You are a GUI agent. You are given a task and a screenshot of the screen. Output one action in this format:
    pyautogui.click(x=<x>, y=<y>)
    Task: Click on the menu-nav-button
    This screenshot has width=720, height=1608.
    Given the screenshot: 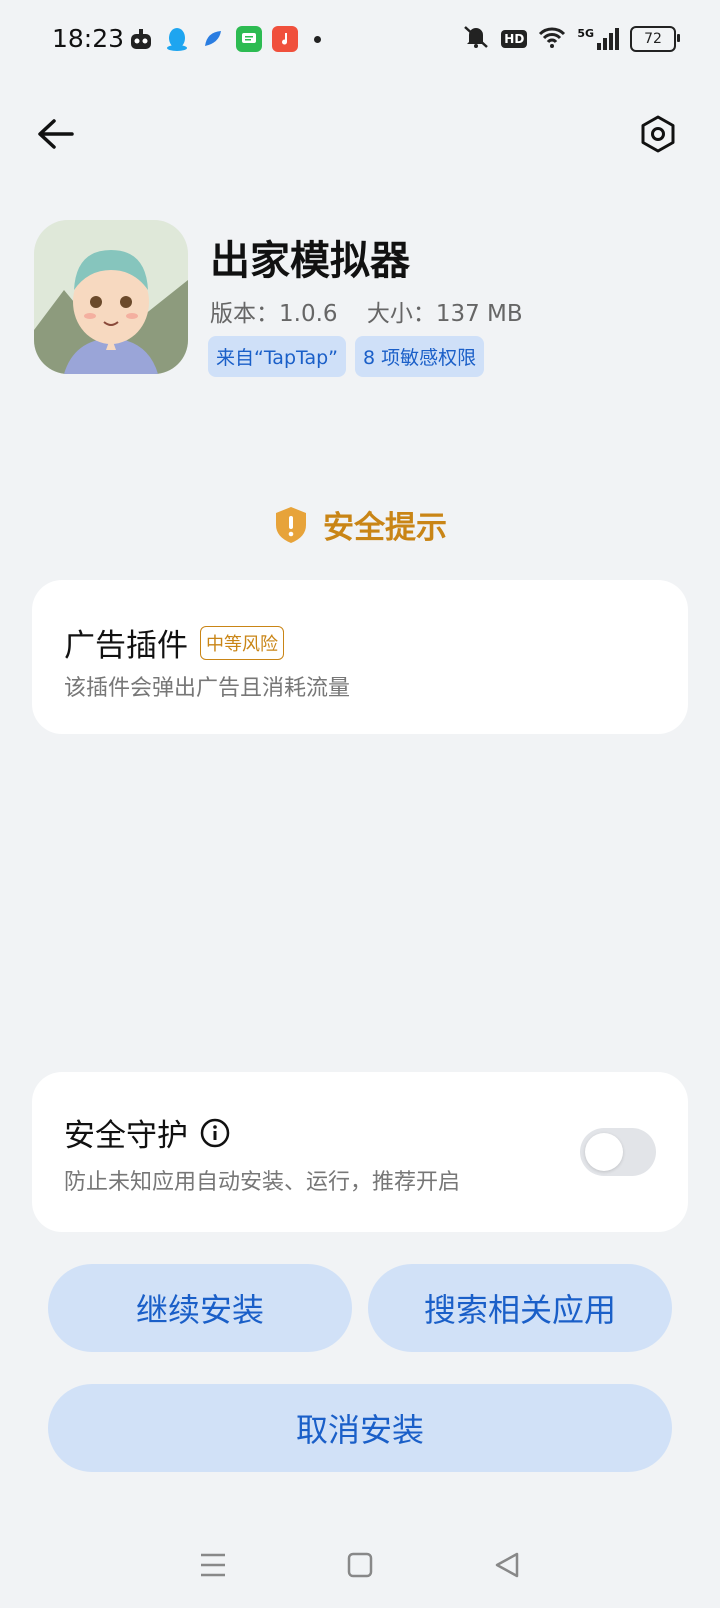 What is the action you would take?
    pyautogui.click(x=213, y=1565)
    